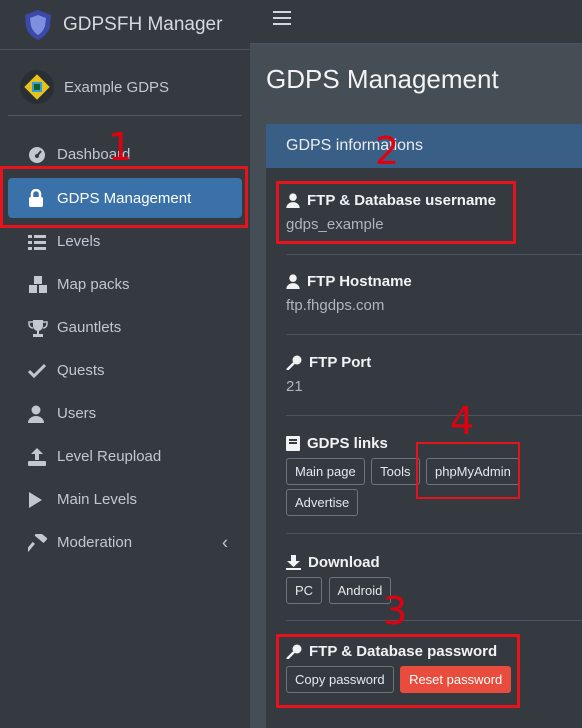 The height and width of the screenshot is (728, 582). What do you see at coordinates (293, 562) in the screenshot?
I see `download-icon` at bounding box center [293, 562].